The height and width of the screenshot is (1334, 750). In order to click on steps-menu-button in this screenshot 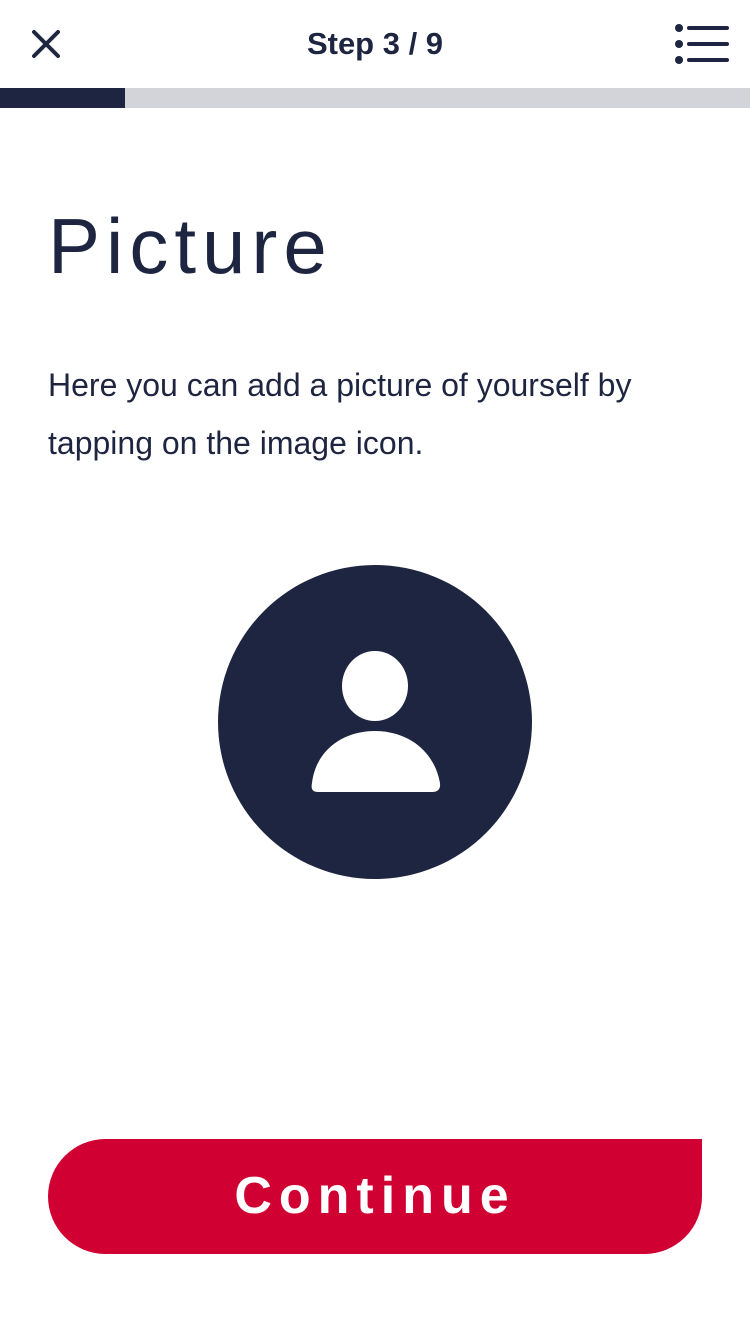, I will do `click(702, 44)`.